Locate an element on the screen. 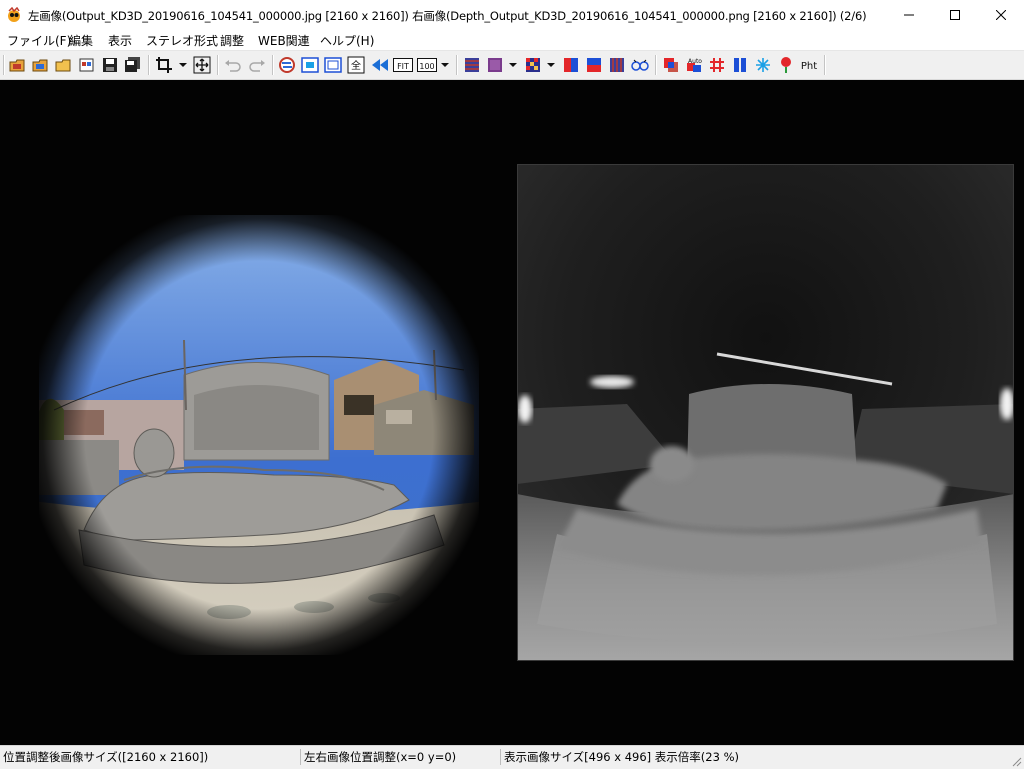 The image size is (1024, 769). redo-button is located at coordinates (257, 65).